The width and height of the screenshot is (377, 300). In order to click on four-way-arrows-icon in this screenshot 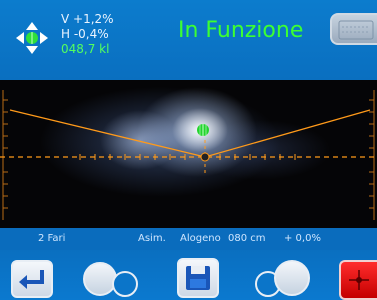, I will do `click(32, 38)`.